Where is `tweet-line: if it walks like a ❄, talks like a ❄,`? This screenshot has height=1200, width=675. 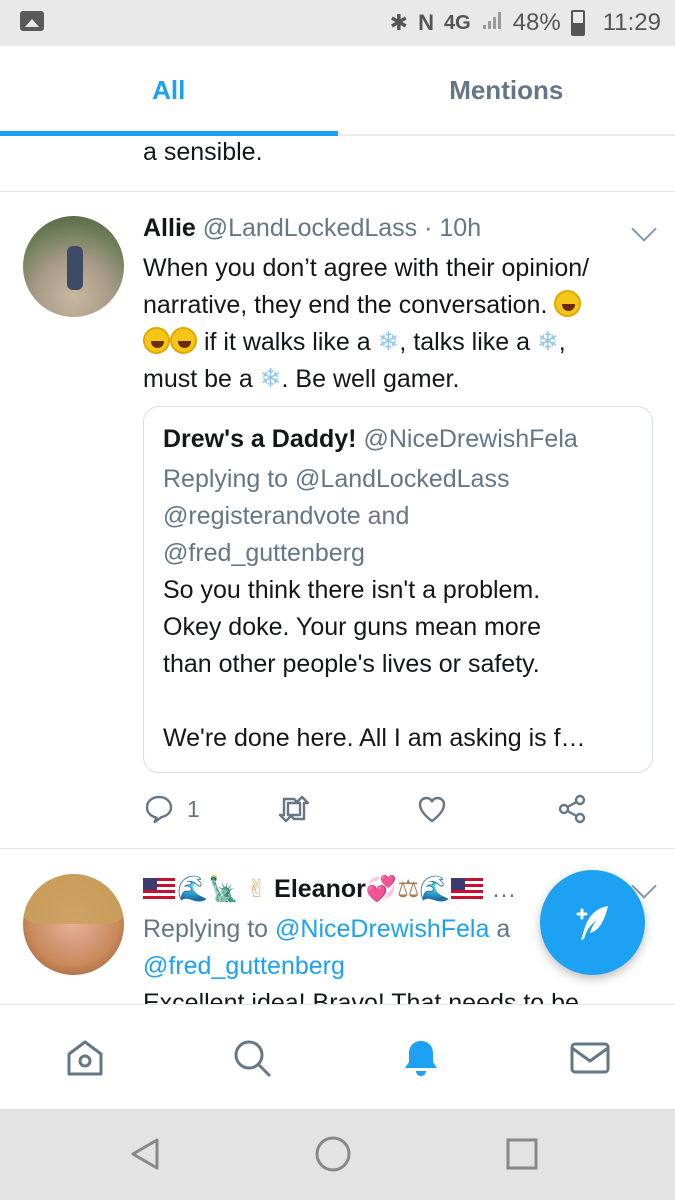 tweet-line: if it walks like a ❄, talks like a ❄, is located at coordinates (399, 342).